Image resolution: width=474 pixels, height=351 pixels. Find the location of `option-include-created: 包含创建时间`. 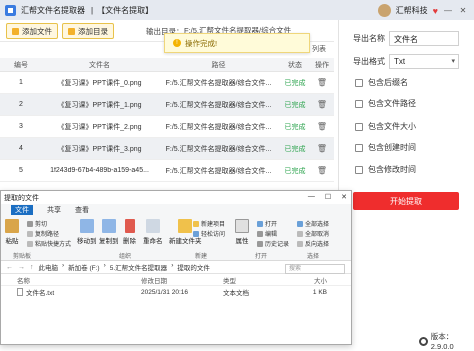

option-include-created: 包含创建时间 is located at coordinates (385, 147).